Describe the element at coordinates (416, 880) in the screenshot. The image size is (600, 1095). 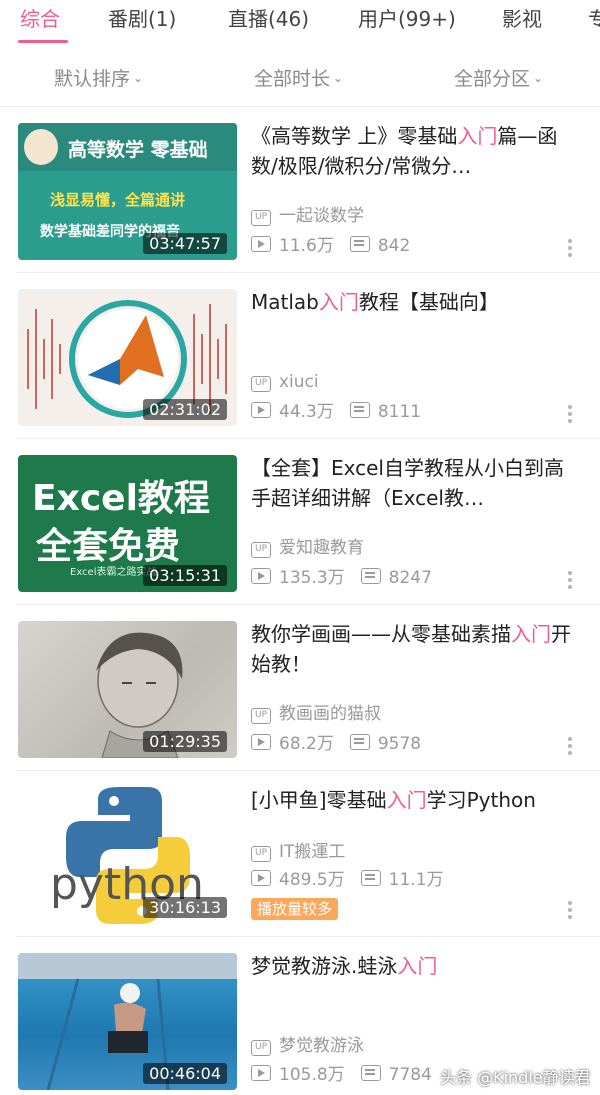
I see `danmaku-count: 11.1万` at that location.